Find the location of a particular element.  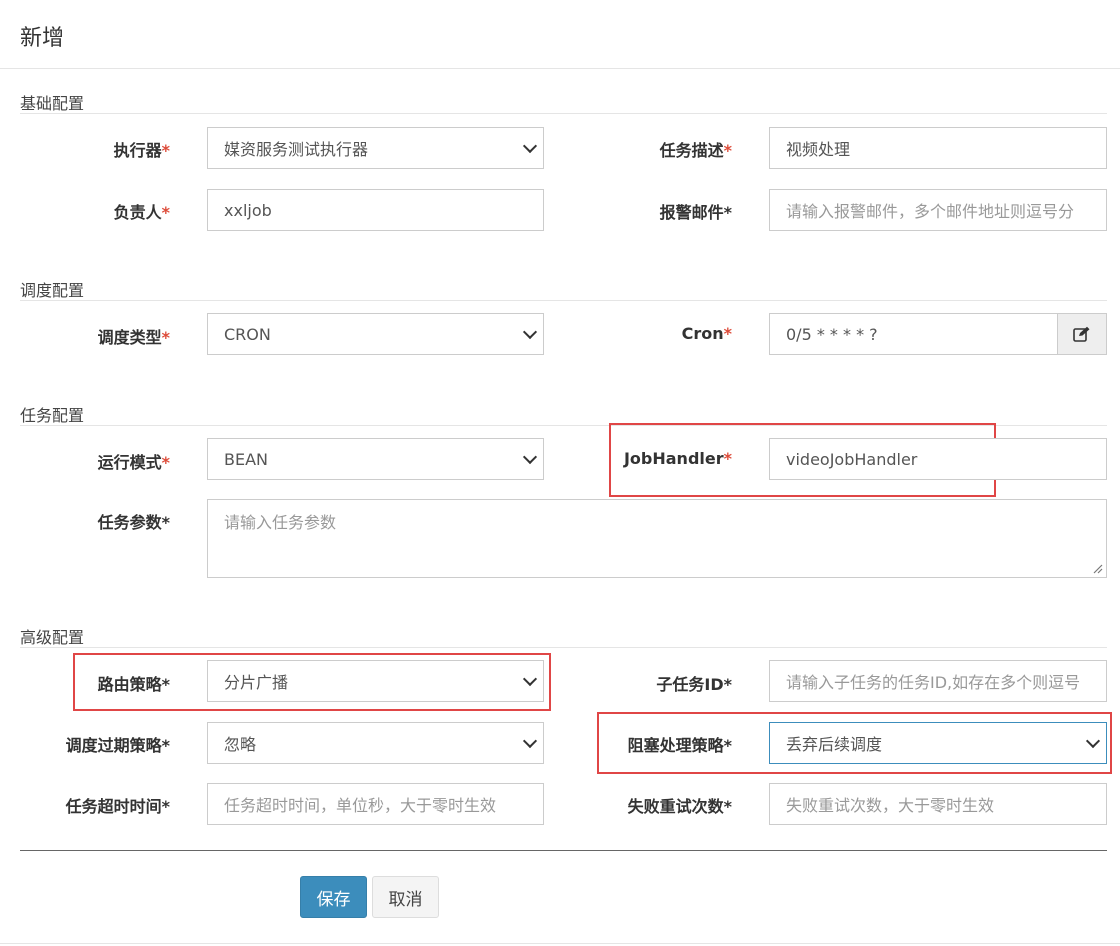

alarm-email-input: 请输入报警邮件，多个邮件地址则逗号分 is located at coordinates (938, 210).